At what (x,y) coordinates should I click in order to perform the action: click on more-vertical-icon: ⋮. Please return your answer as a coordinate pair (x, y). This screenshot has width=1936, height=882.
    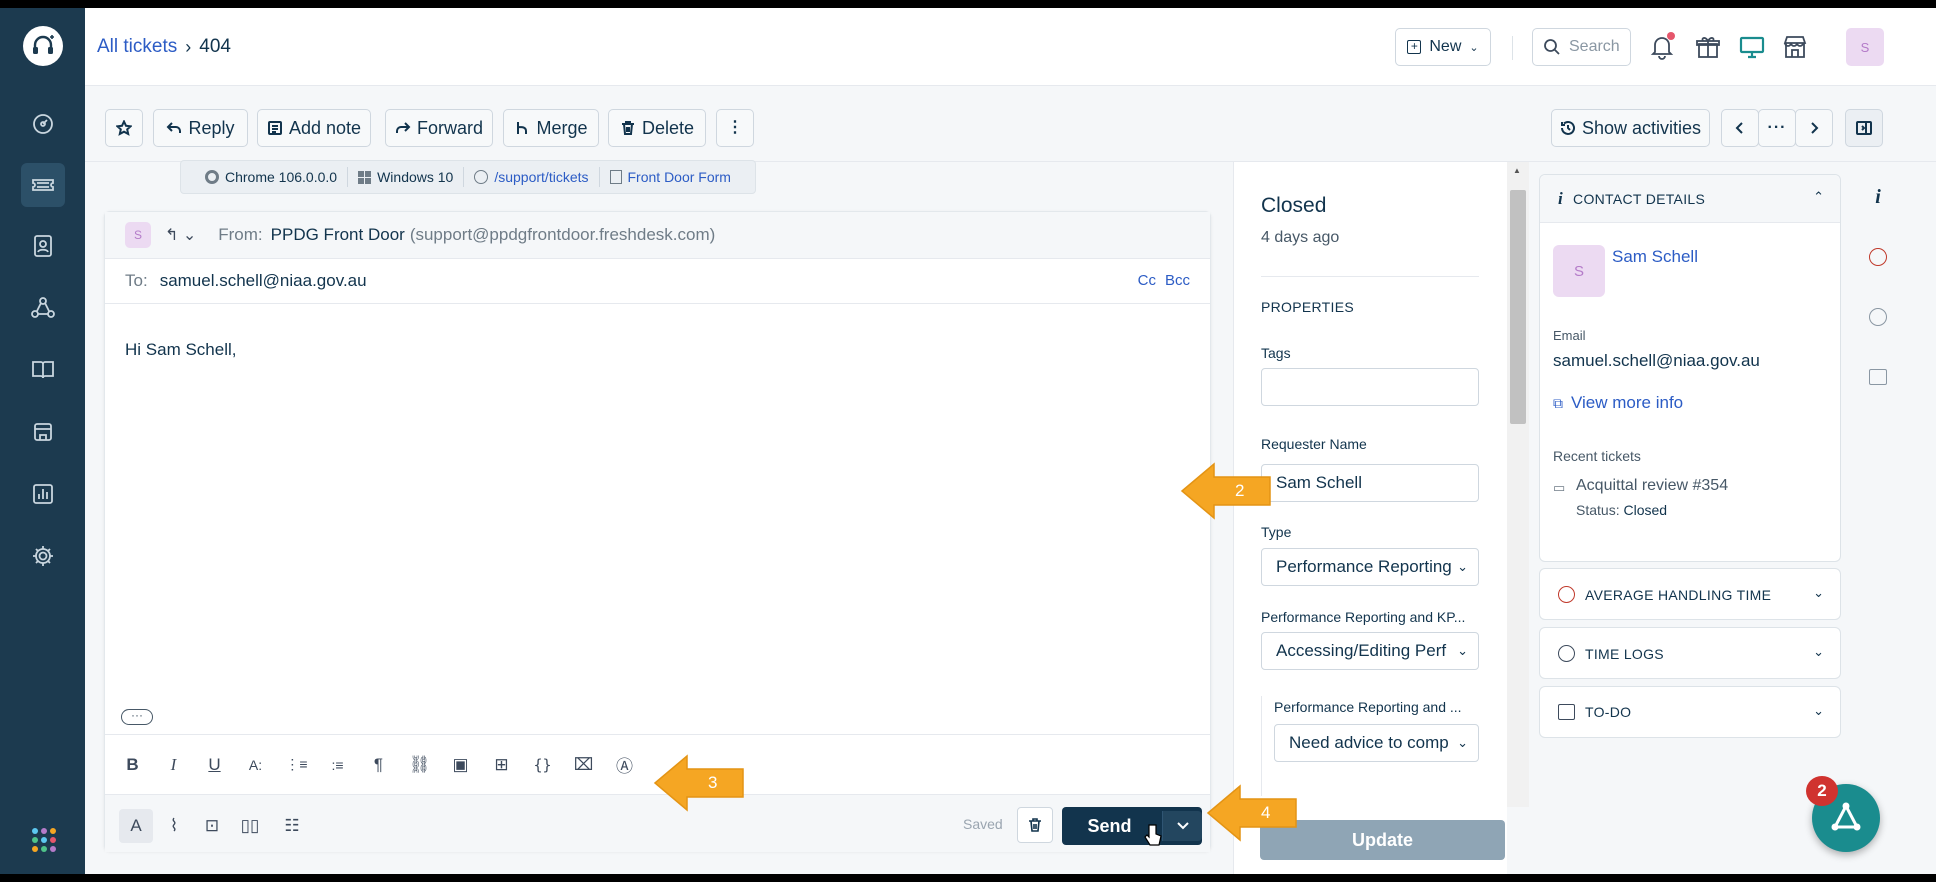
    Looking at the image, I should click on (735, 127).